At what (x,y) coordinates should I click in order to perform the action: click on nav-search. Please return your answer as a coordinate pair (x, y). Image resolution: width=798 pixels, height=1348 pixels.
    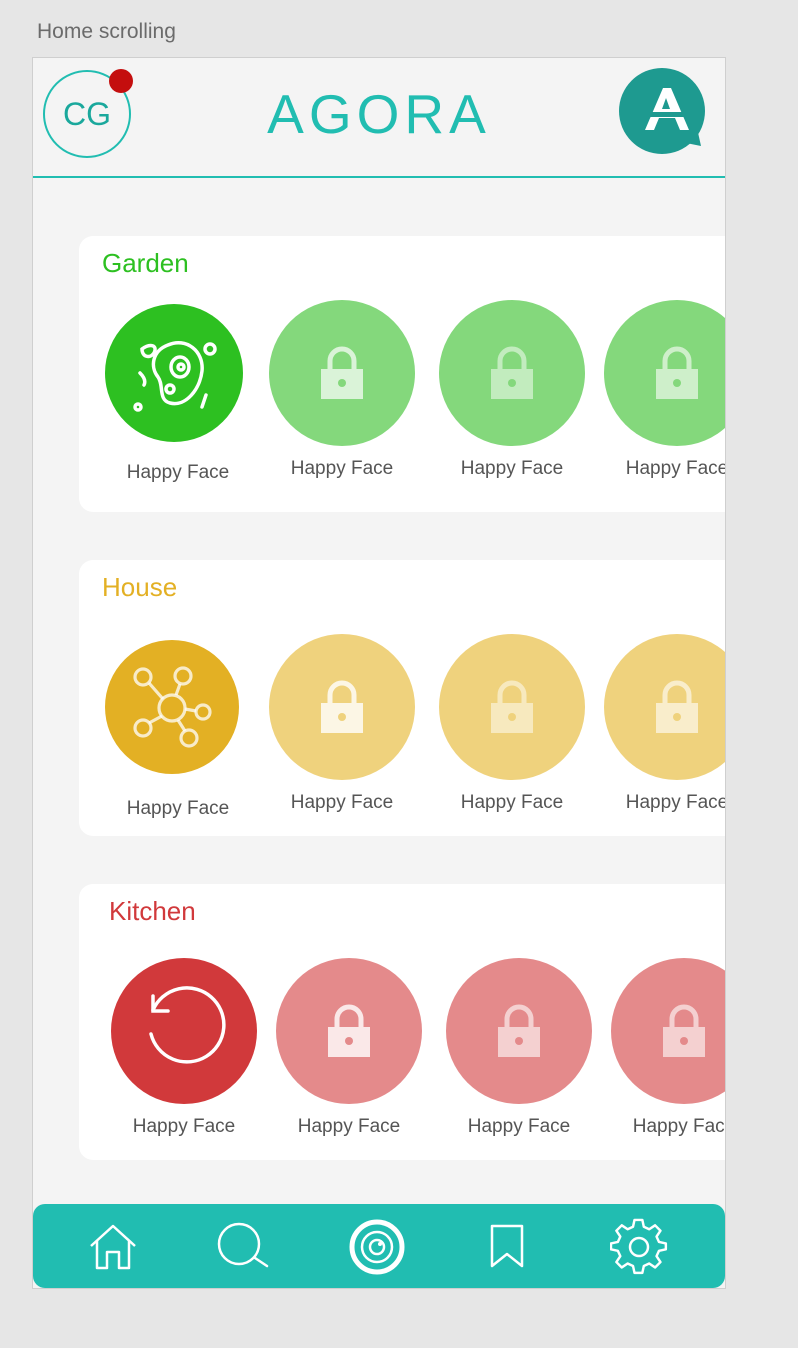
    Looking at the image, I should click on (243, 1247).